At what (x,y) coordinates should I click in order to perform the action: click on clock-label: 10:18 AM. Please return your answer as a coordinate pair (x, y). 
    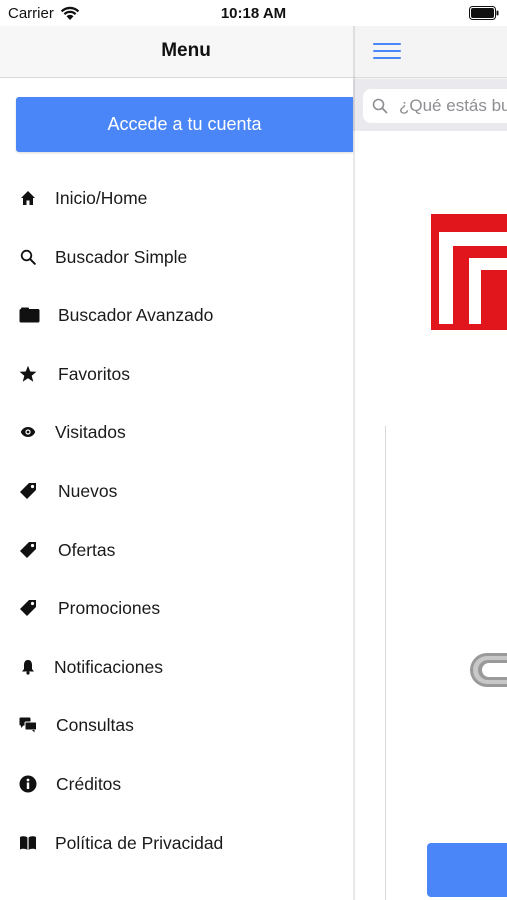
    Looking at the image, I should click on (253, 13).